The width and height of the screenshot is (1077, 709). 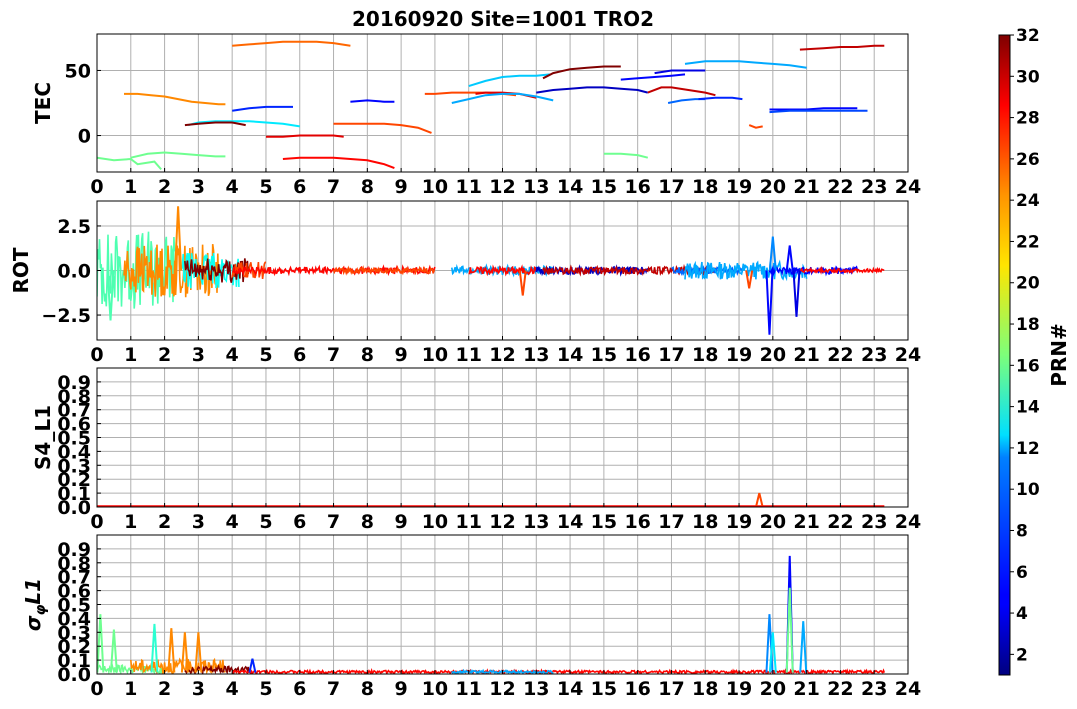 I want to click on colorbar-tick-label: 24, so click(x=1028, y=201).